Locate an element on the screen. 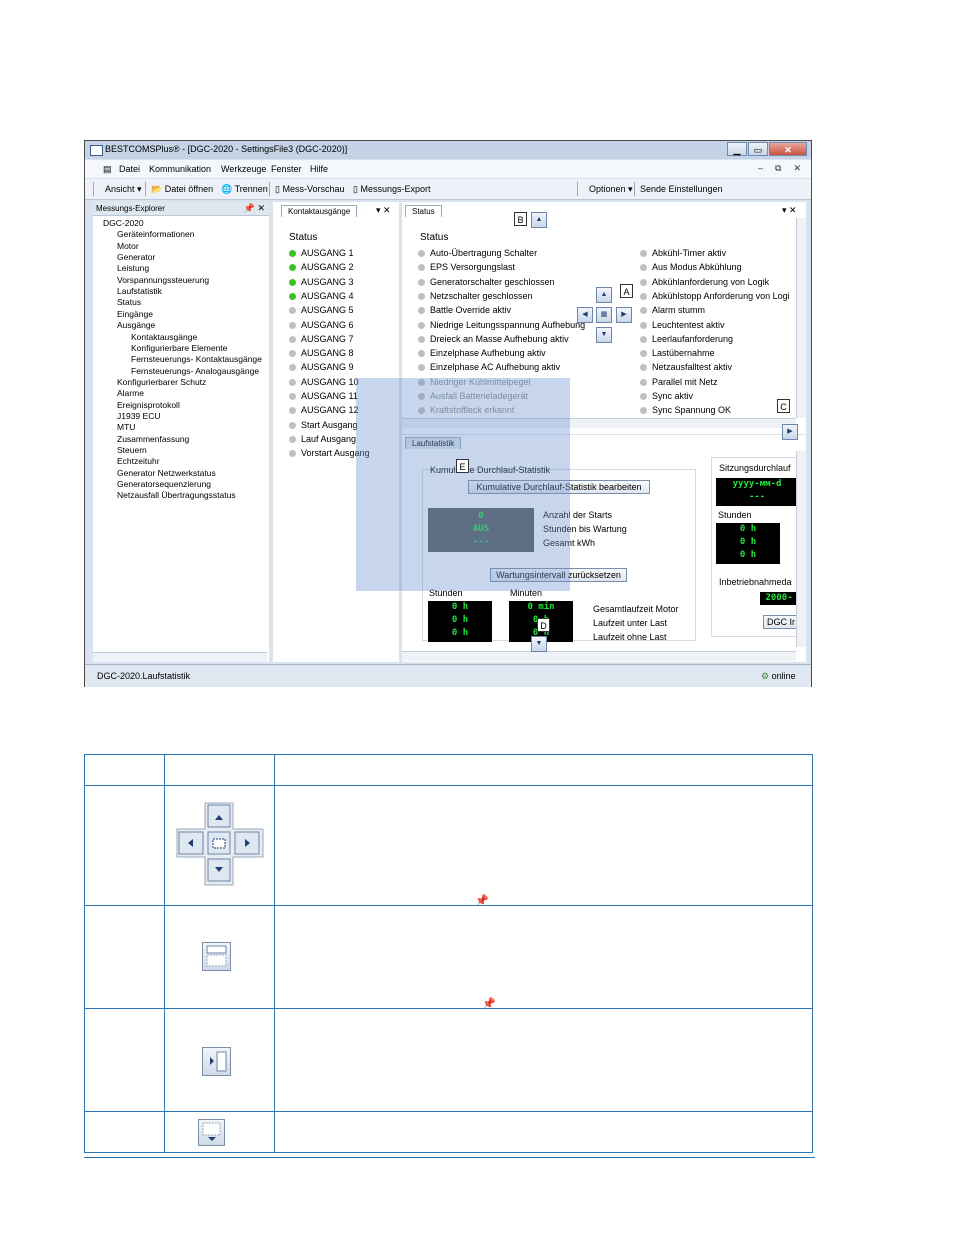 The height and width of the screenshot is (1235, 954). mdi-minimize-icon: – is located at coordinates (760, 168).